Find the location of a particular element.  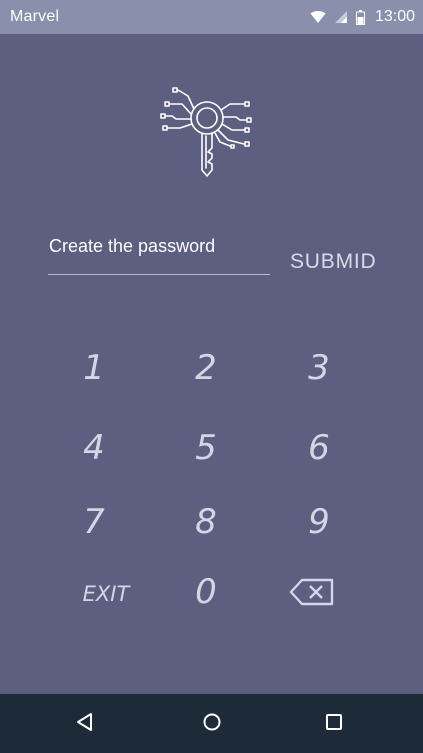

status-bar: Marvel 13:00 is located at coordinates (211, 17).